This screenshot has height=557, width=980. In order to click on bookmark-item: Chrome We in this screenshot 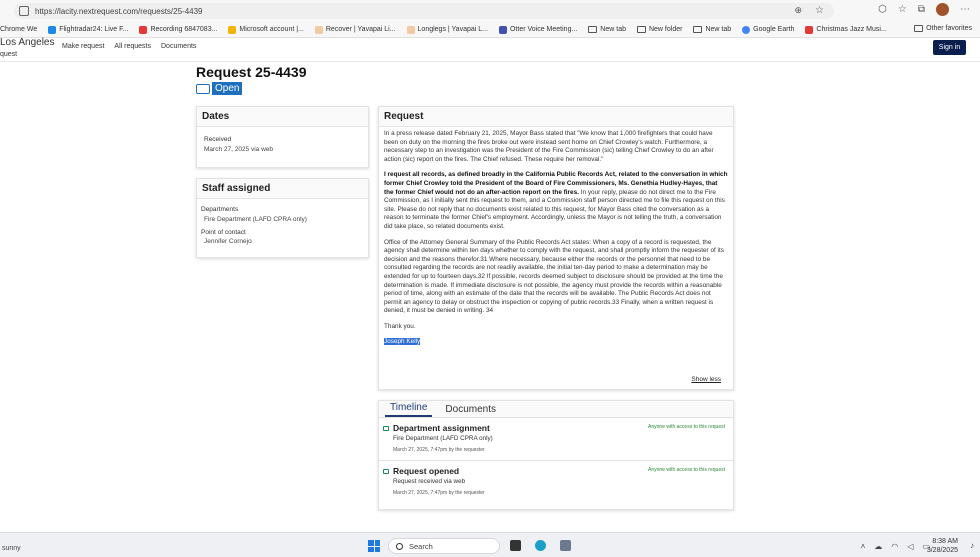, I will do `click(18, 29)`.